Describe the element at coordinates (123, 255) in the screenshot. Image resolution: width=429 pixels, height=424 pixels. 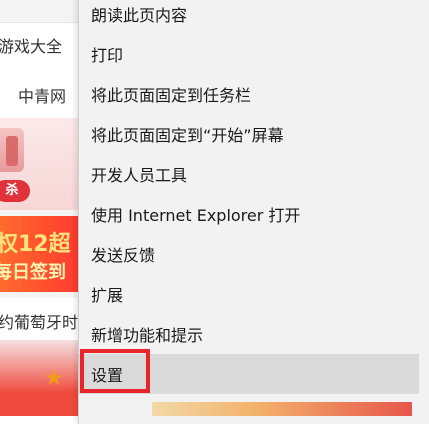
I see `menu-item-label: 发送反馈` at that location.